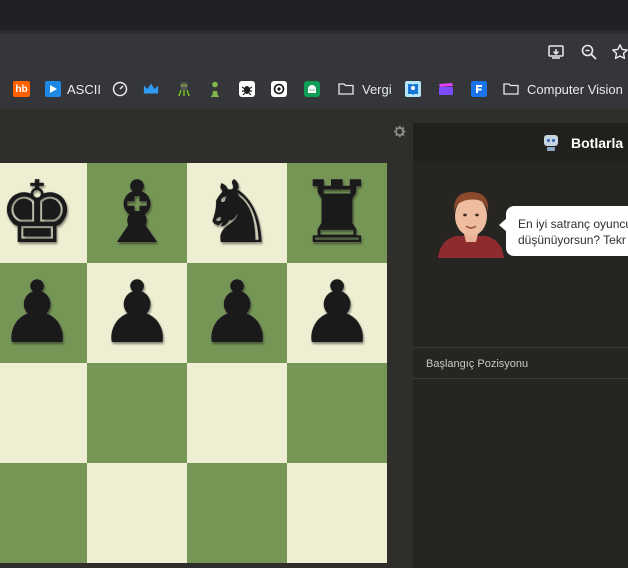 This screenshot has width=628, height=568. I want to click on bookmark-clapper, so click(446, 89).